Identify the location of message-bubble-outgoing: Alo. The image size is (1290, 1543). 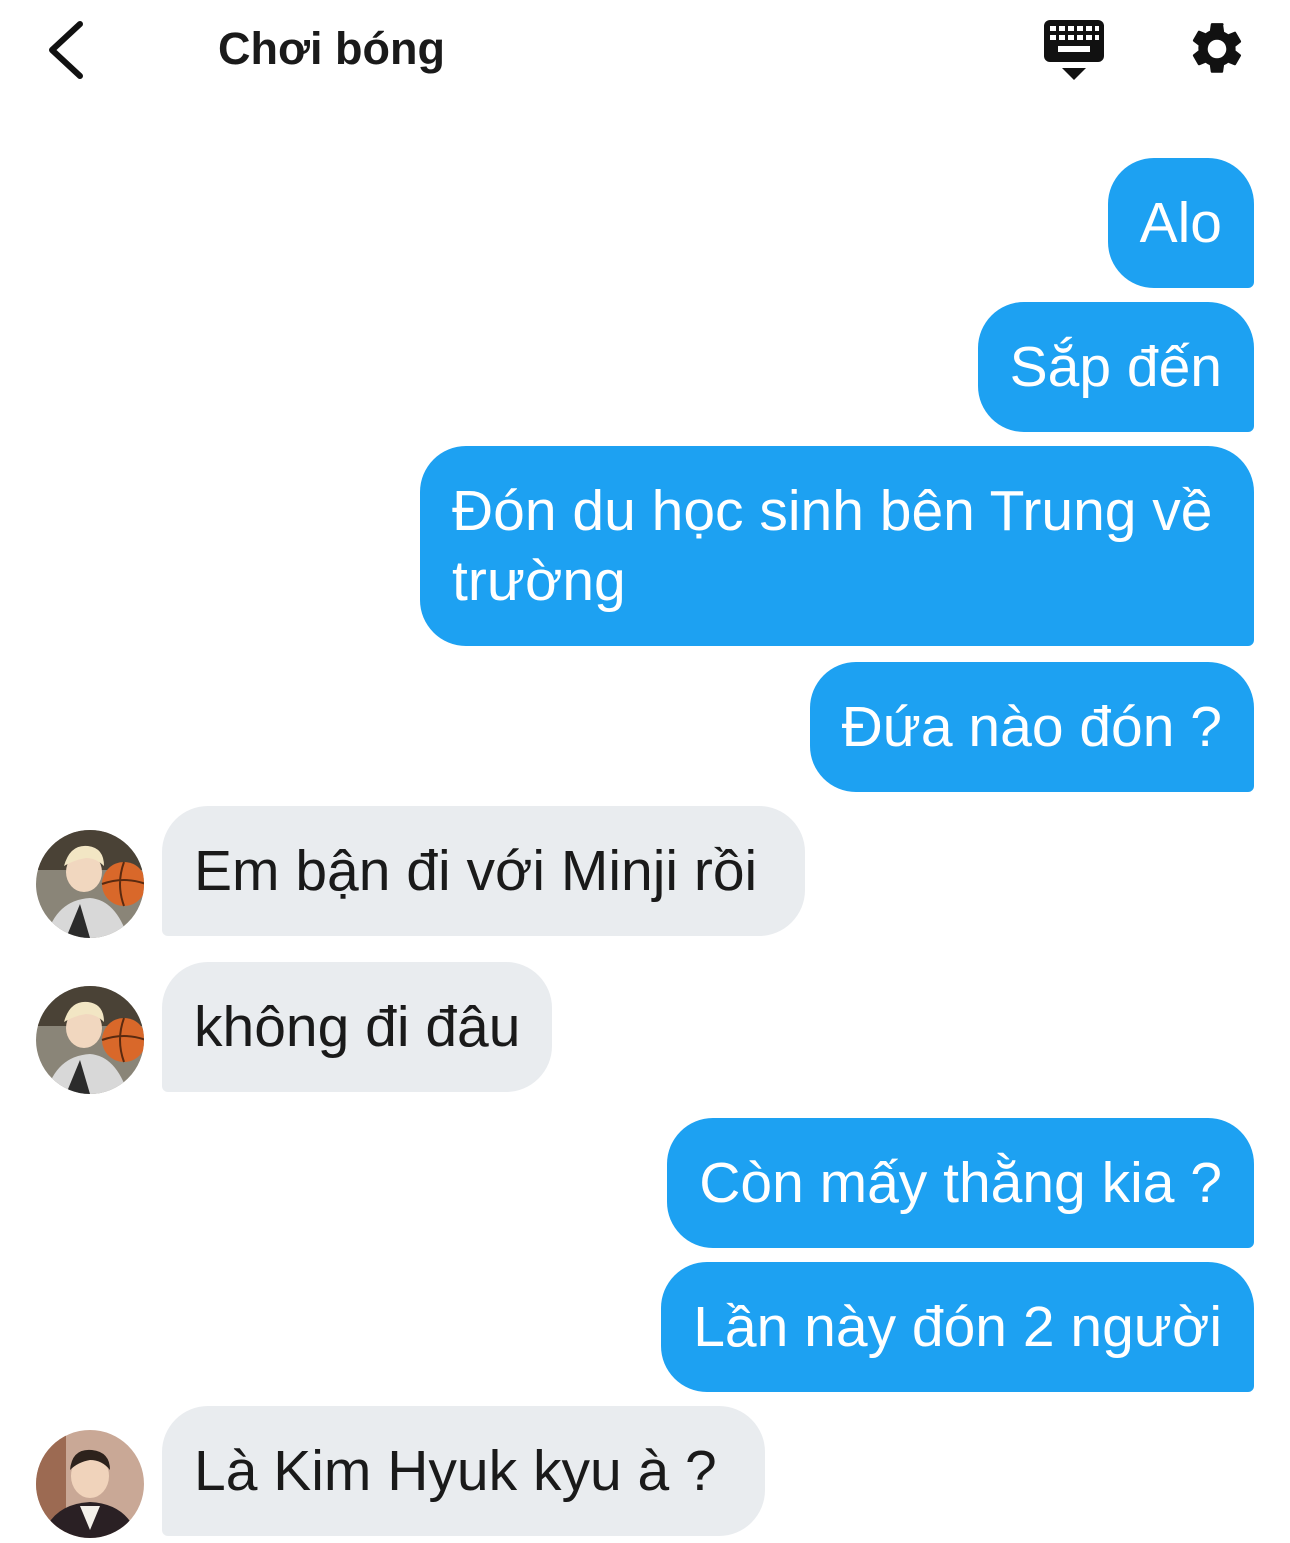
(1180, 223).